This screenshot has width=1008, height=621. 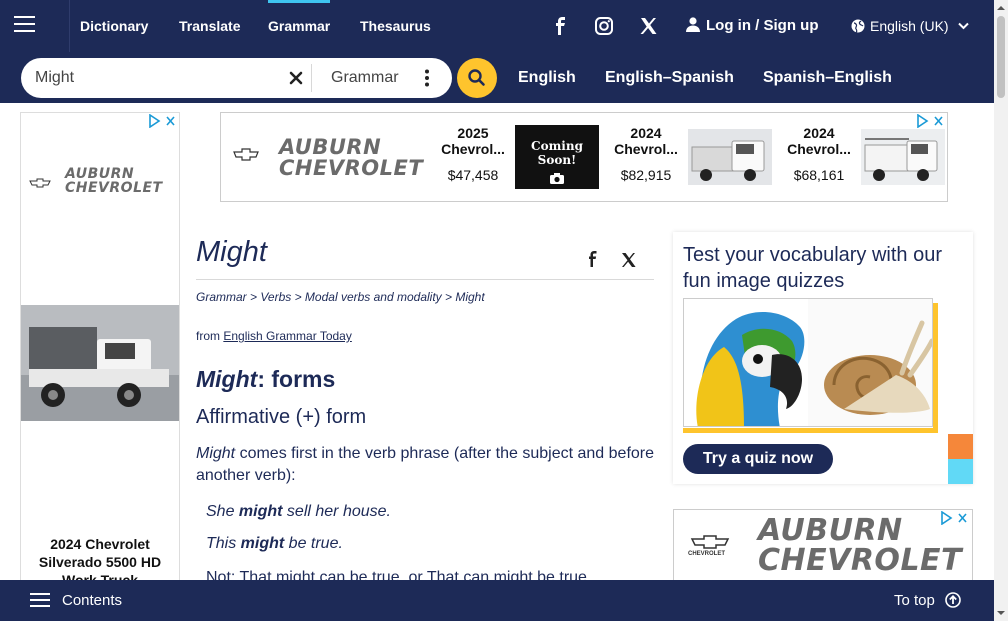 What do you see at coordinates (92, 600) in the screenshot?
I see `contents-label: Contents` at bounding box center [92, 600].